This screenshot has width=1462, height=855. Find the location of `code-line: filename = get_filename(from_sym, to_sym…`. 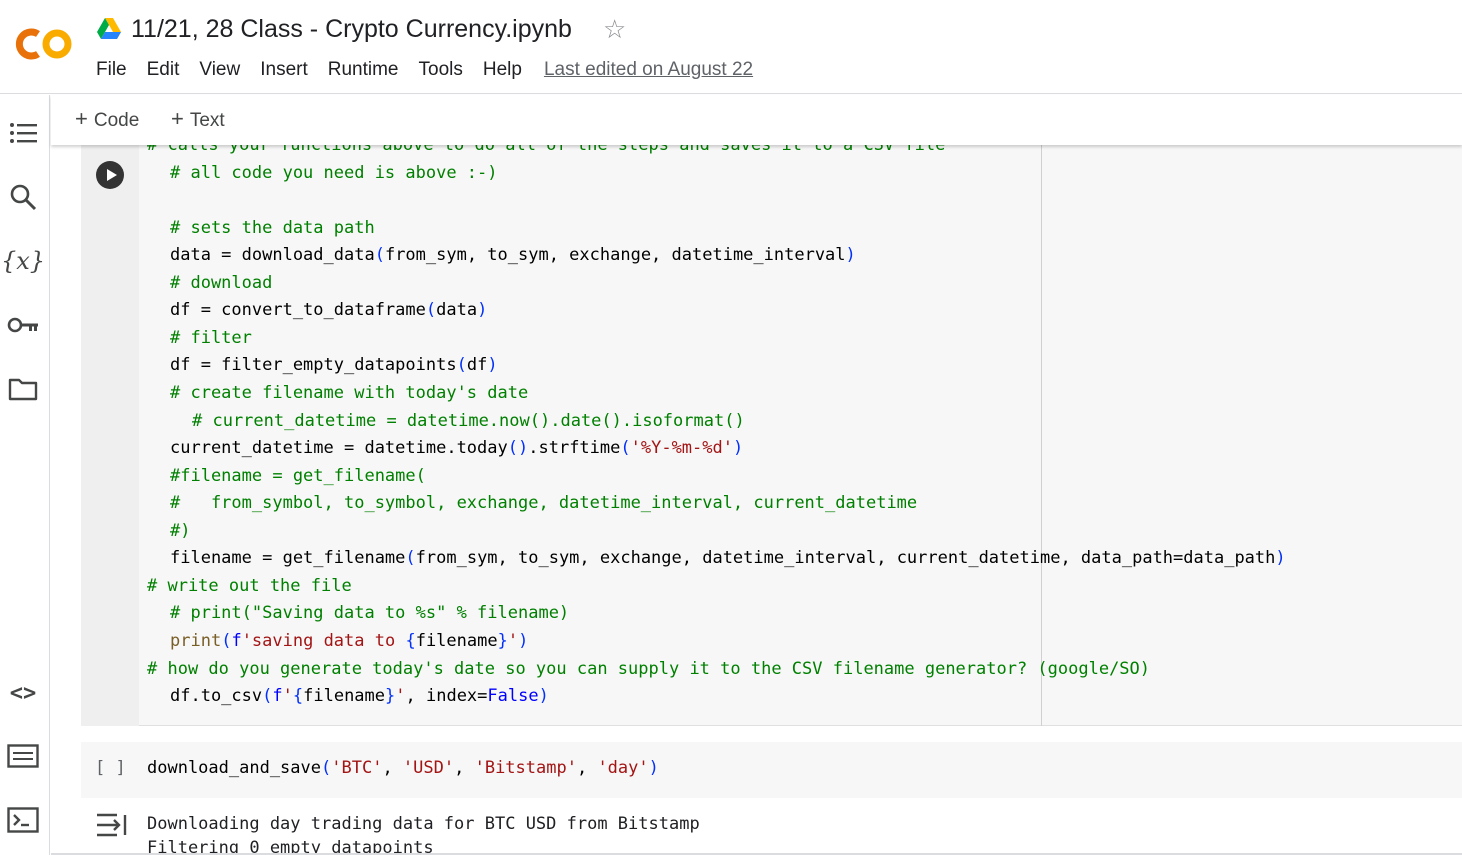

code-line: filename = get_filename(from_sym, to_sym… is located at coordinates (728, 558).